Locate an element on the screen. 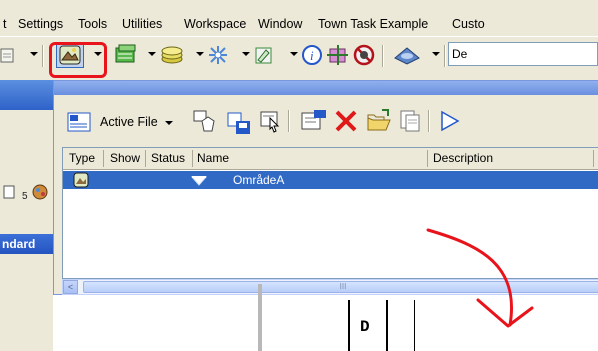 The height and width of the screenshot is (351, 598). menu-settings: Settings is located at coordinates (40, 24).